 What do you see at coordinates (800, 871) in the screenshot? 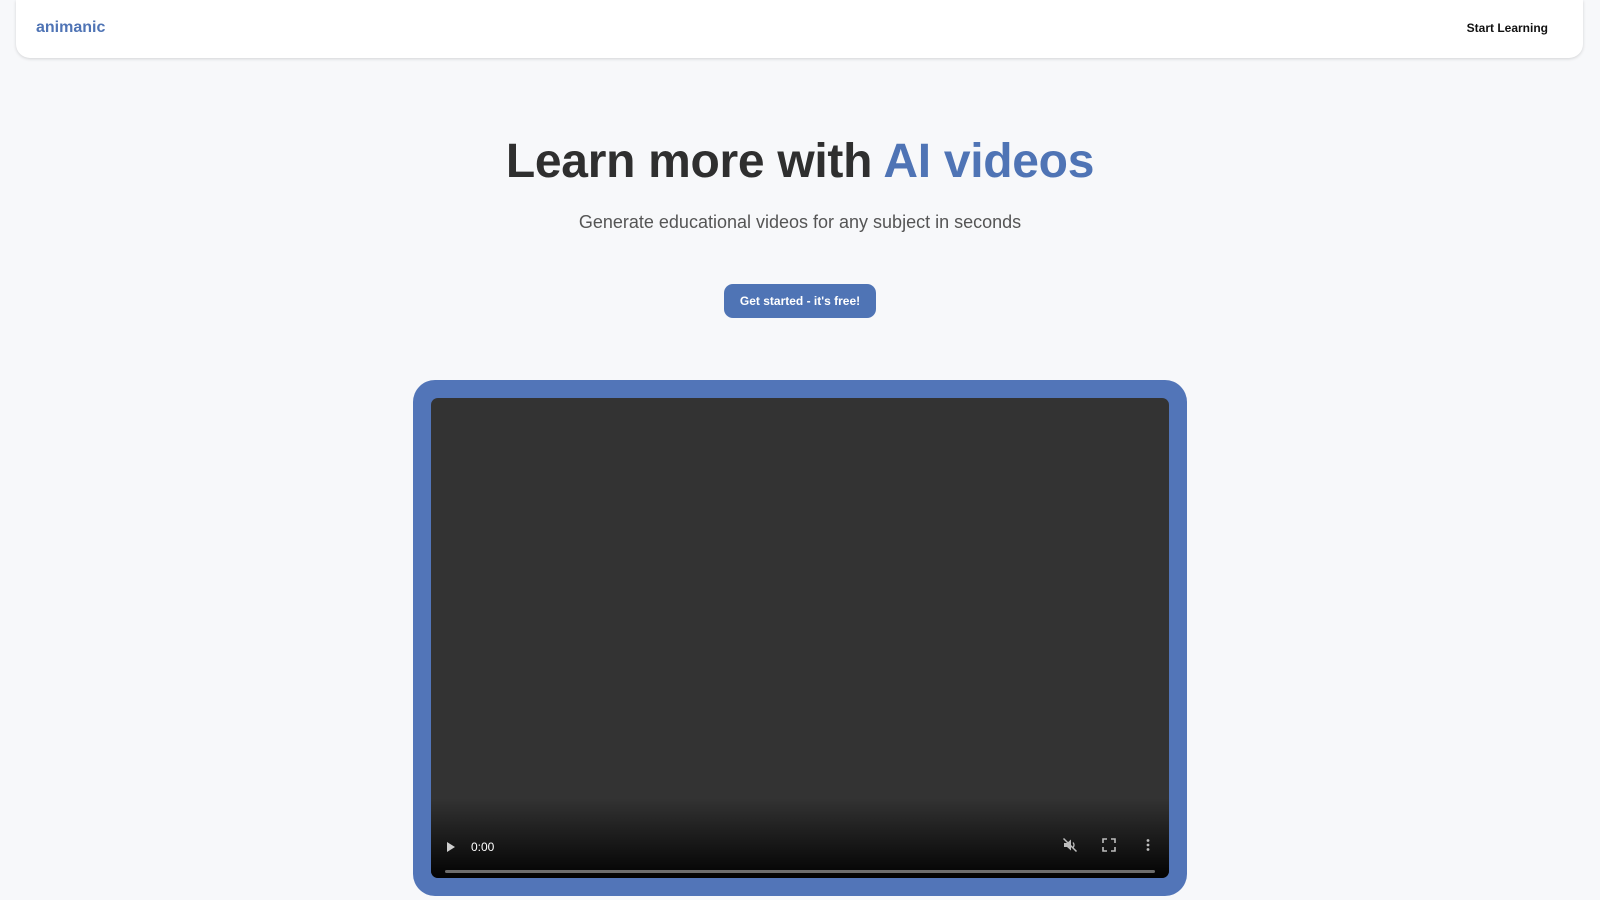
I see `video-progress-bar` at bounding box center [800, 871].